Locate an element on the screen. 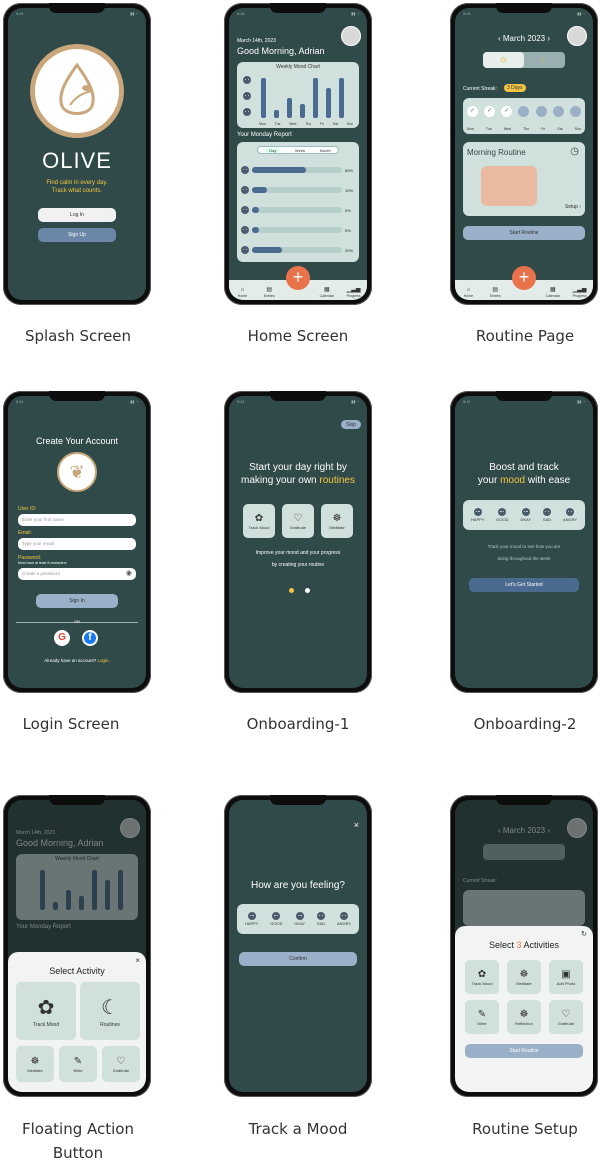 The height and width of the screenshot is (1168, 600). bar-sun is located at coordinates (341, 98).